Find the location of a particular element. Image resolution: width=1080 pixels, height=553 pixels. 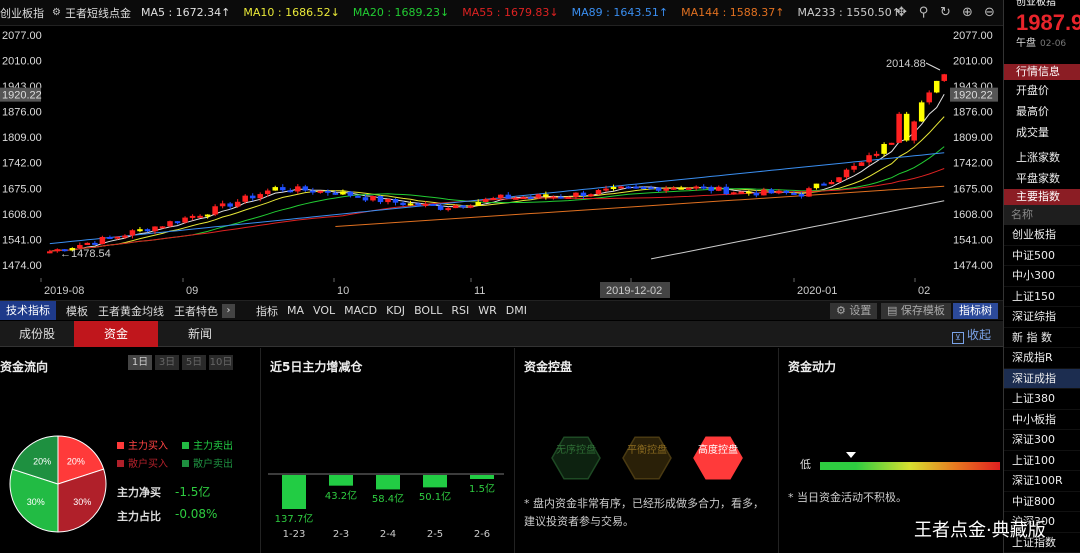

max-price-label: 2014.88 is located at coordinates (906, 64).